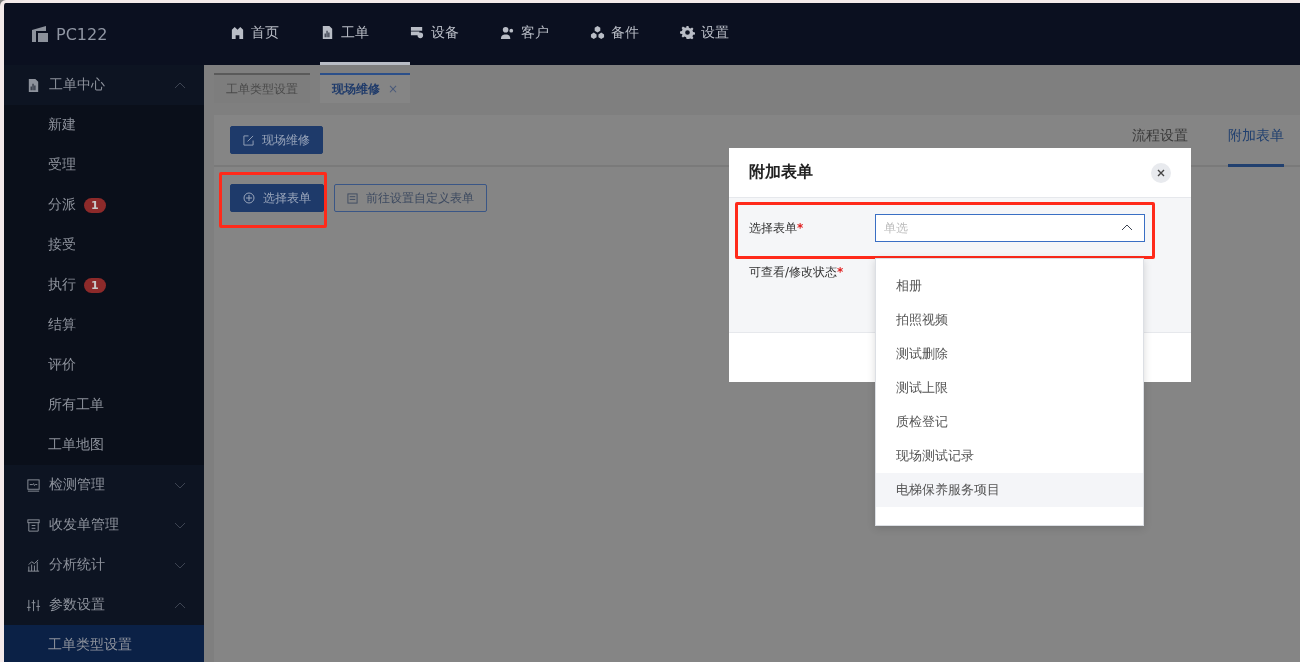 The width and height of the screenshot is (1300, 662). What do you see at coordinates (1009, 286) in the screenshot?
I see `dropdown-option: 相册` at bounding box center [1009, 286].